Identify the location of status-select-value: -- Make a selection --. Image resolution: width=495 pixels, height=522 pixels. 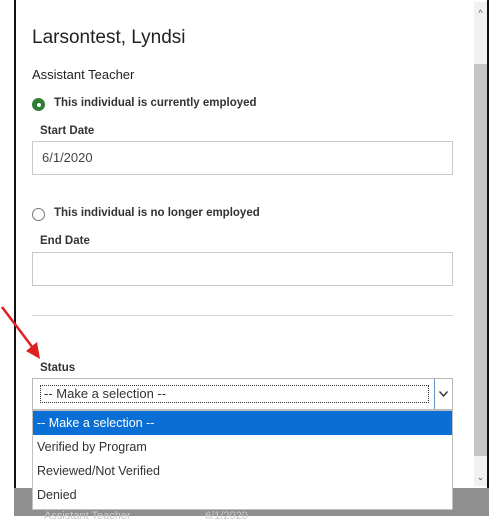
(234, 394).